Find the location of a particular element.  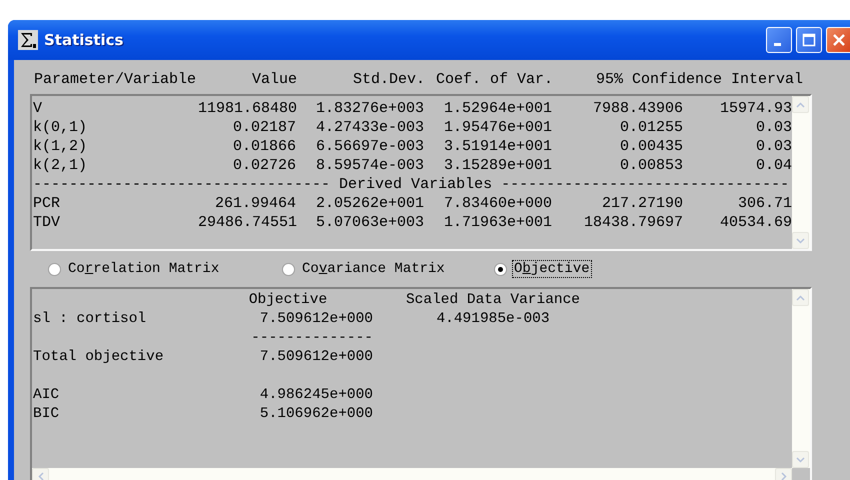

table-cell-text: TDV is located at coordinates (47, 222).